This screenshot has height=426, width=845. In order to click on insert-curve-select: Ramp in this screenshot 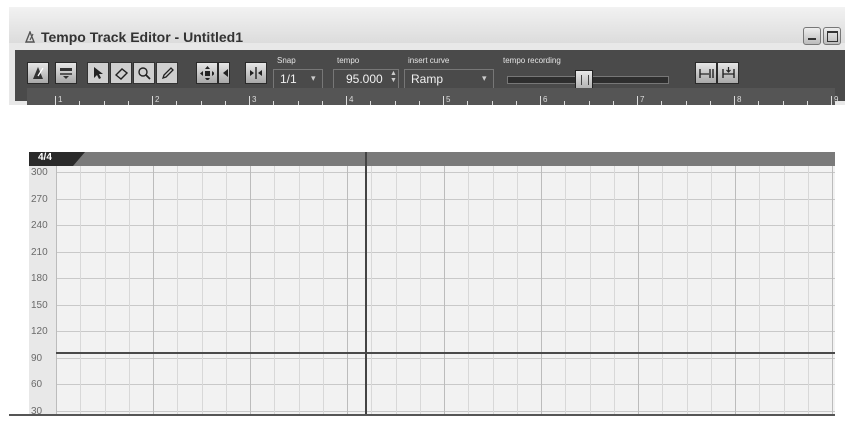, I will do `click(449, 79)`.